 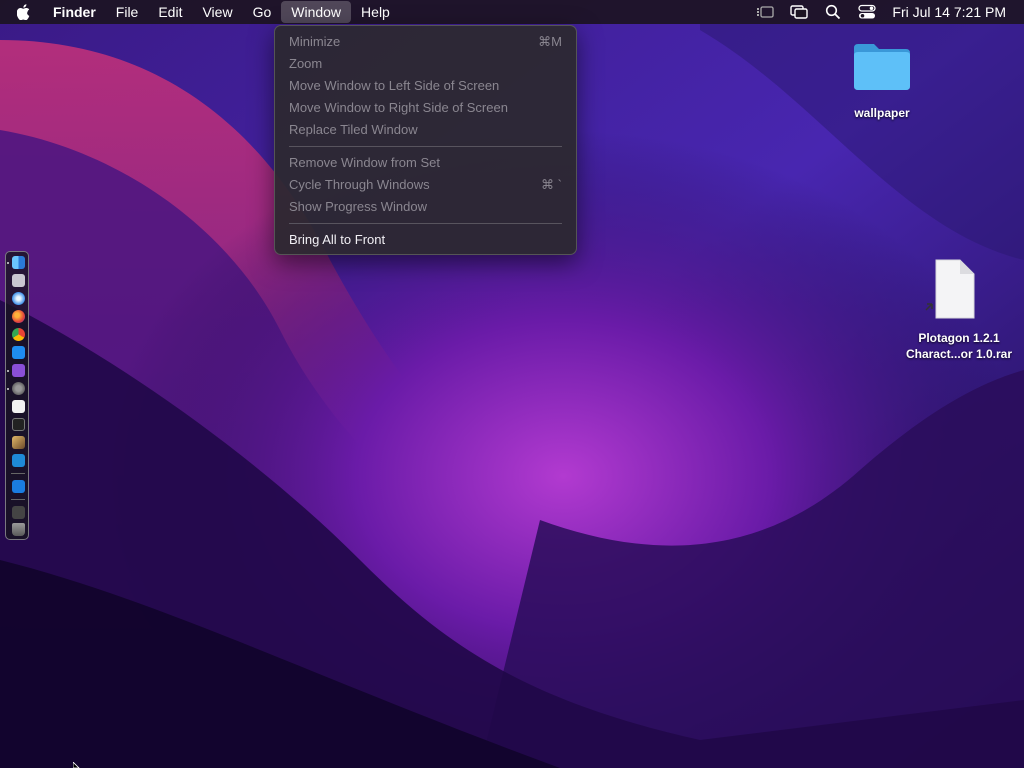 I want to click on firefox-icon, so click(x=18, y=316).